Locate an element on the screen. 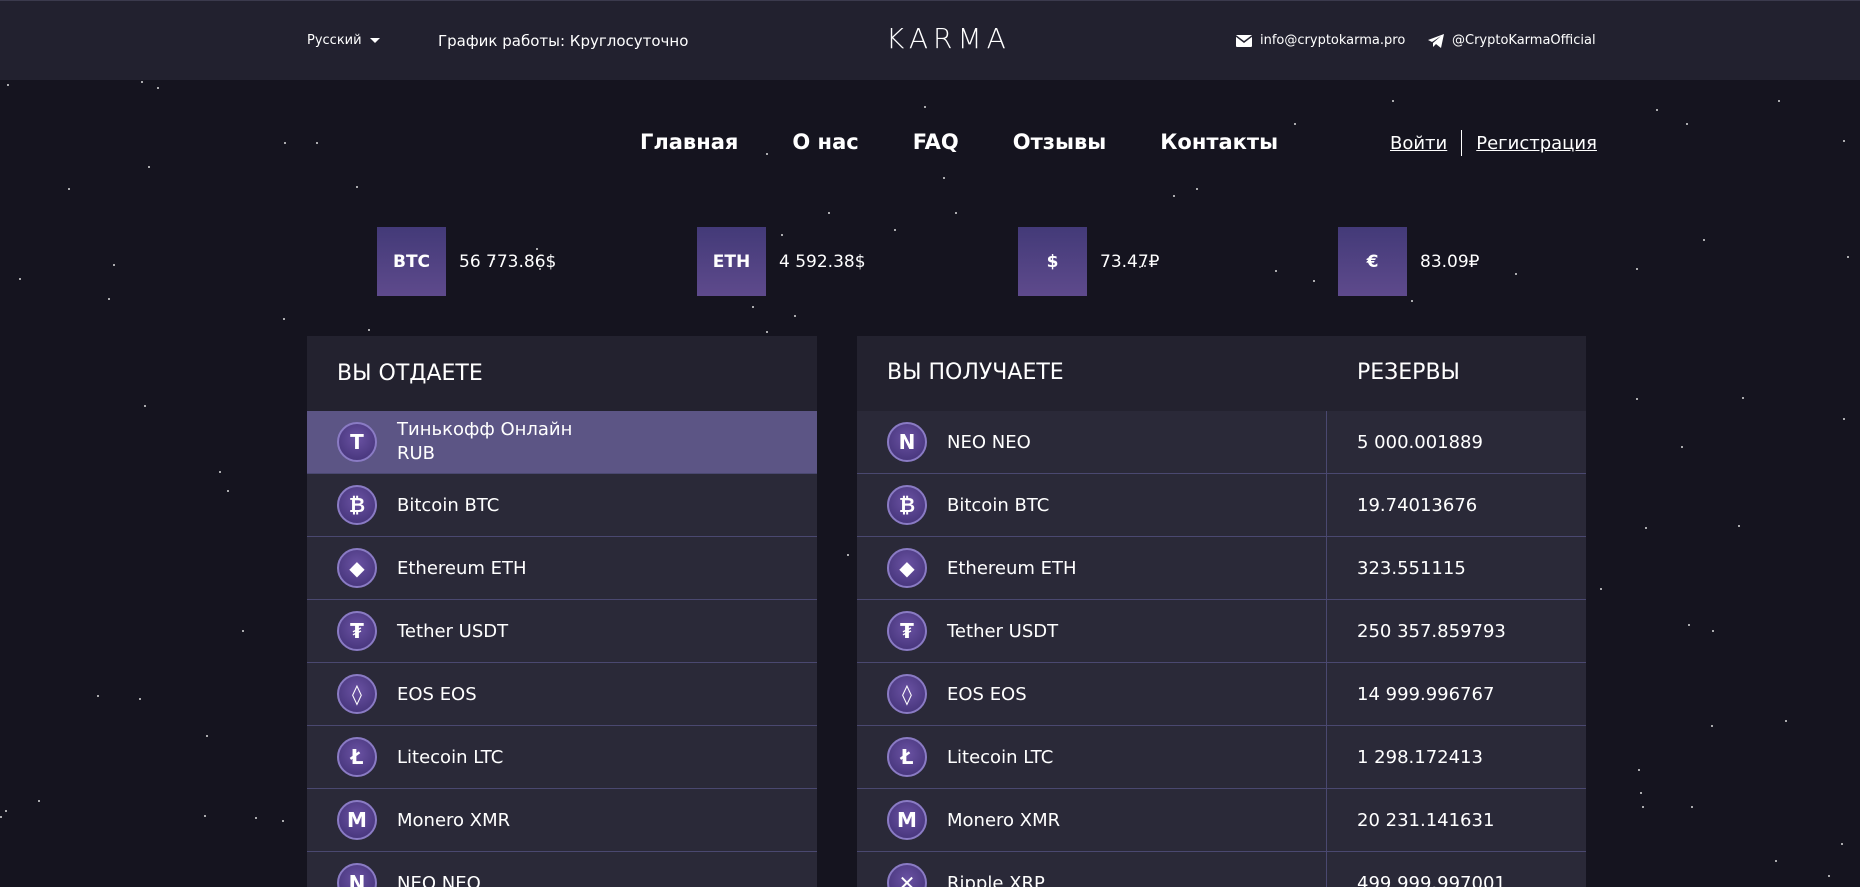 This screenshot has width=1860, height=887. tinkoff-icon: Т is located at coordinates (357, 442).